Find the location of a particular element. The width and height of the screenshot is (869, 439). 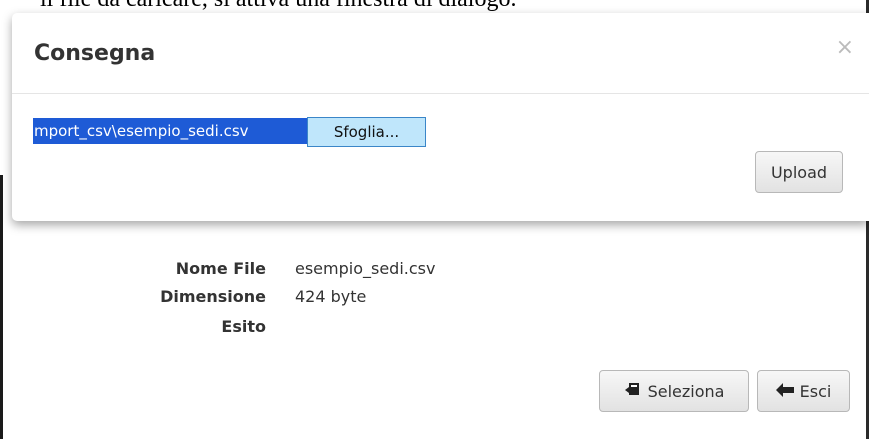

exit-button-label: Esci is located at coordinates (815, 391).